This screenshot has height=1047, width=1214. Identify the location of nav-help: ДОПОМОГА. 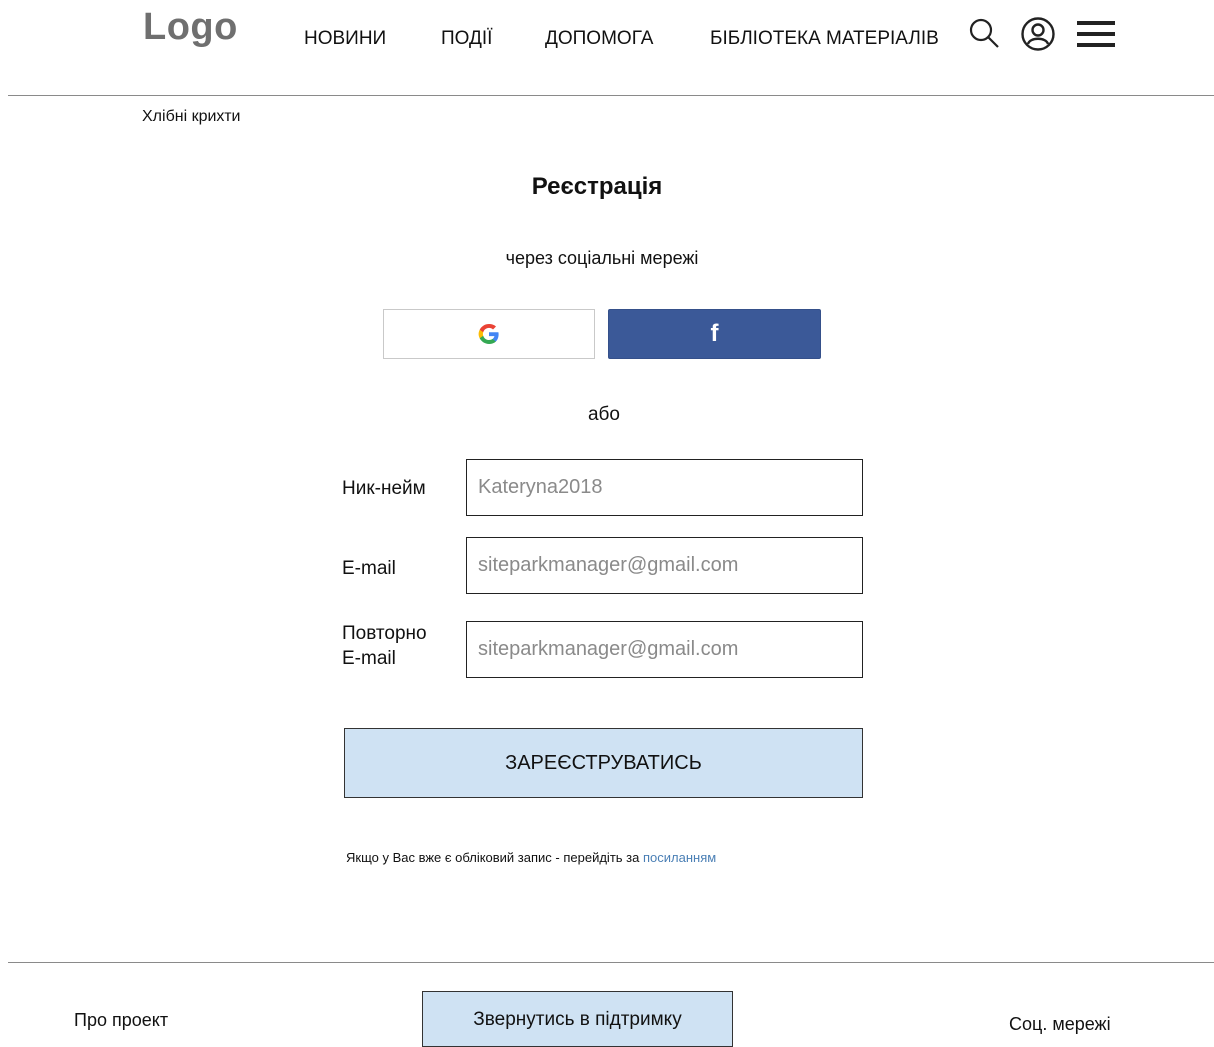
(599, 39).